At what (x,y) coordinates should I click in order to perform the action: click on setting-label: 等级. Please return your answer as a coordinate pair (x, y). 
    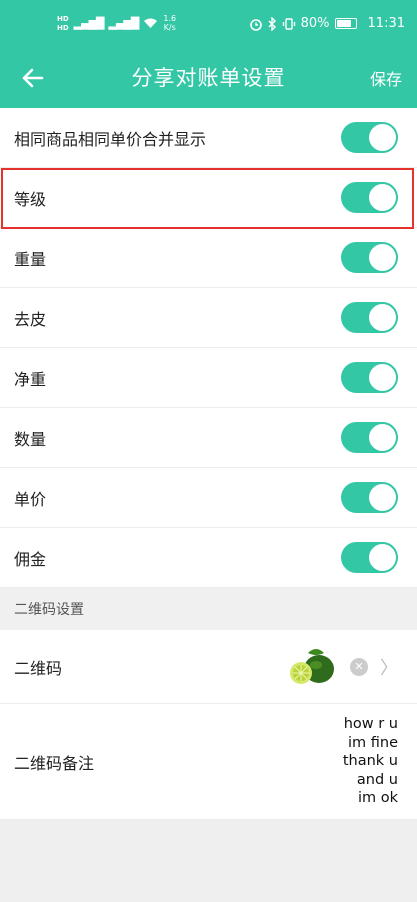
    Looking at the image, I should click on (30, 199).